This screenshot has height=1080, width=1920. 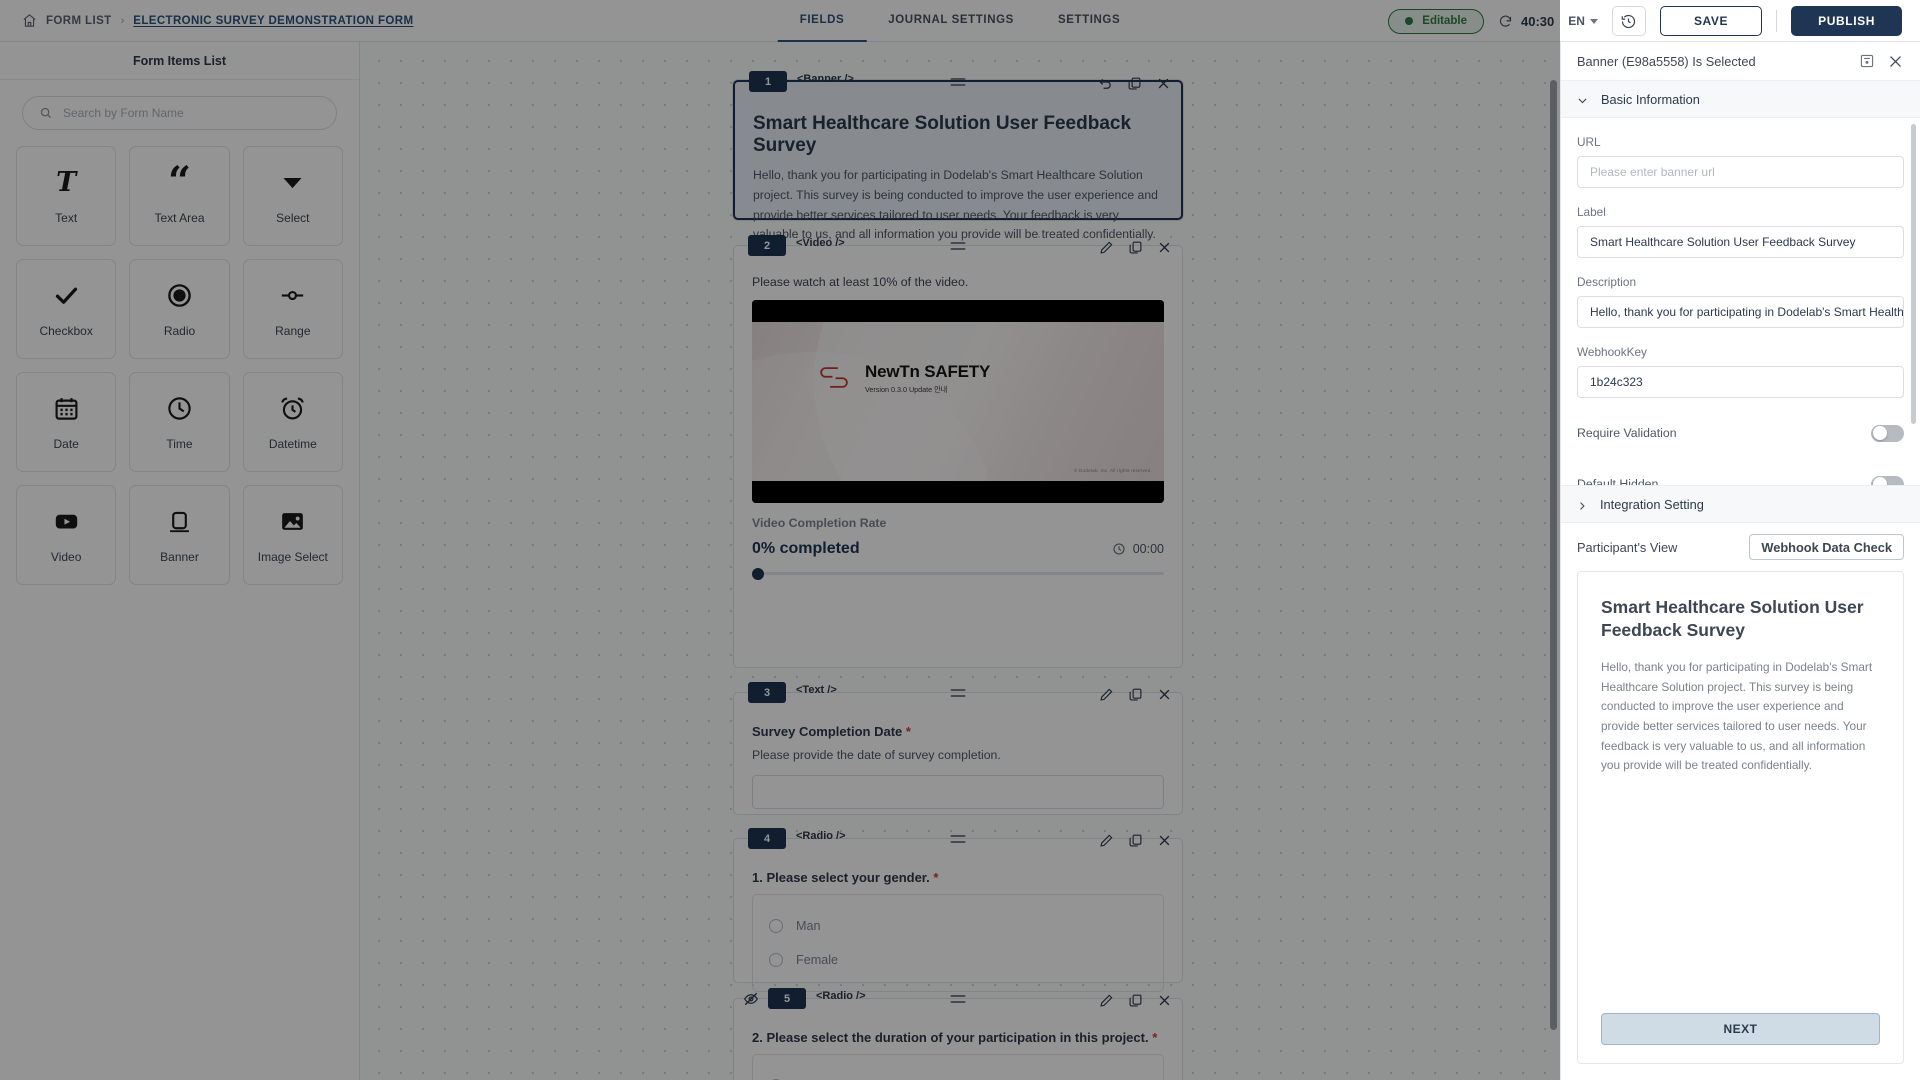 What do you see at coordinates (1553, 555) in the screenshot?
I see `canvas-scrollbar` at bounding box center [1553, 555].